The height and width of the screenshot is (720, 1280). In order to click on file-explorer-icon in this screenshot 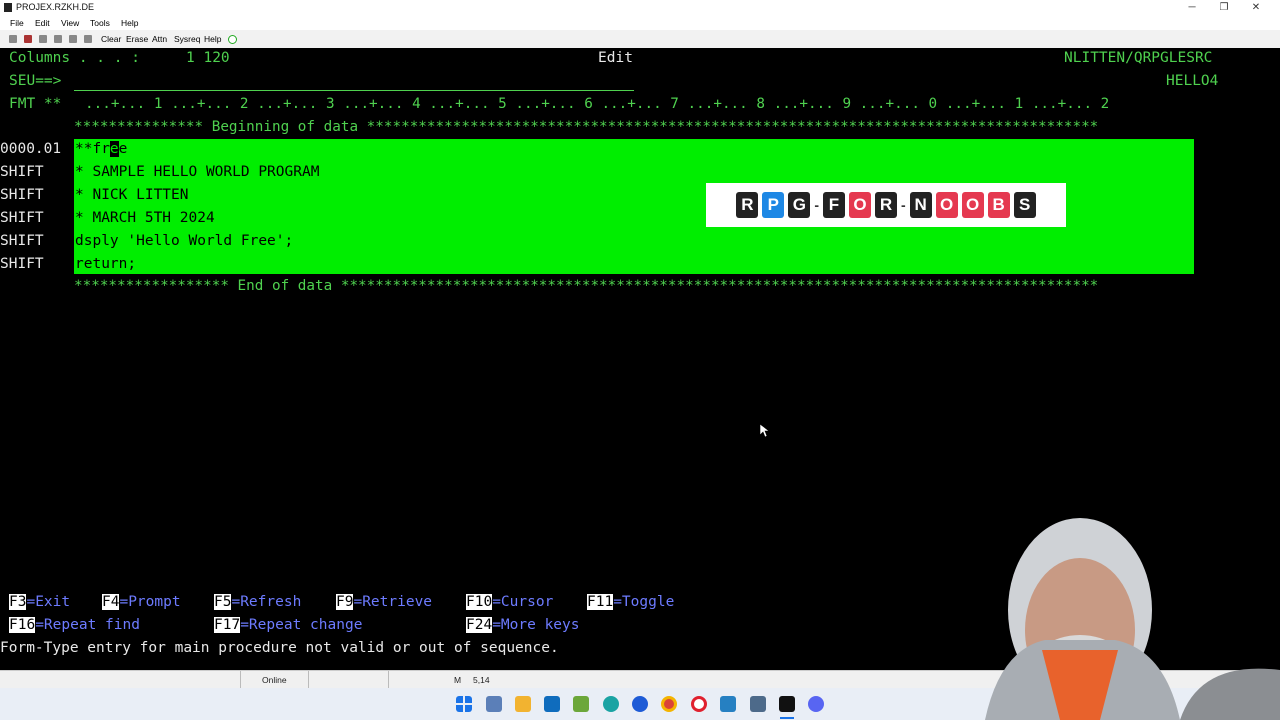, I will do `click(523, 704)`.